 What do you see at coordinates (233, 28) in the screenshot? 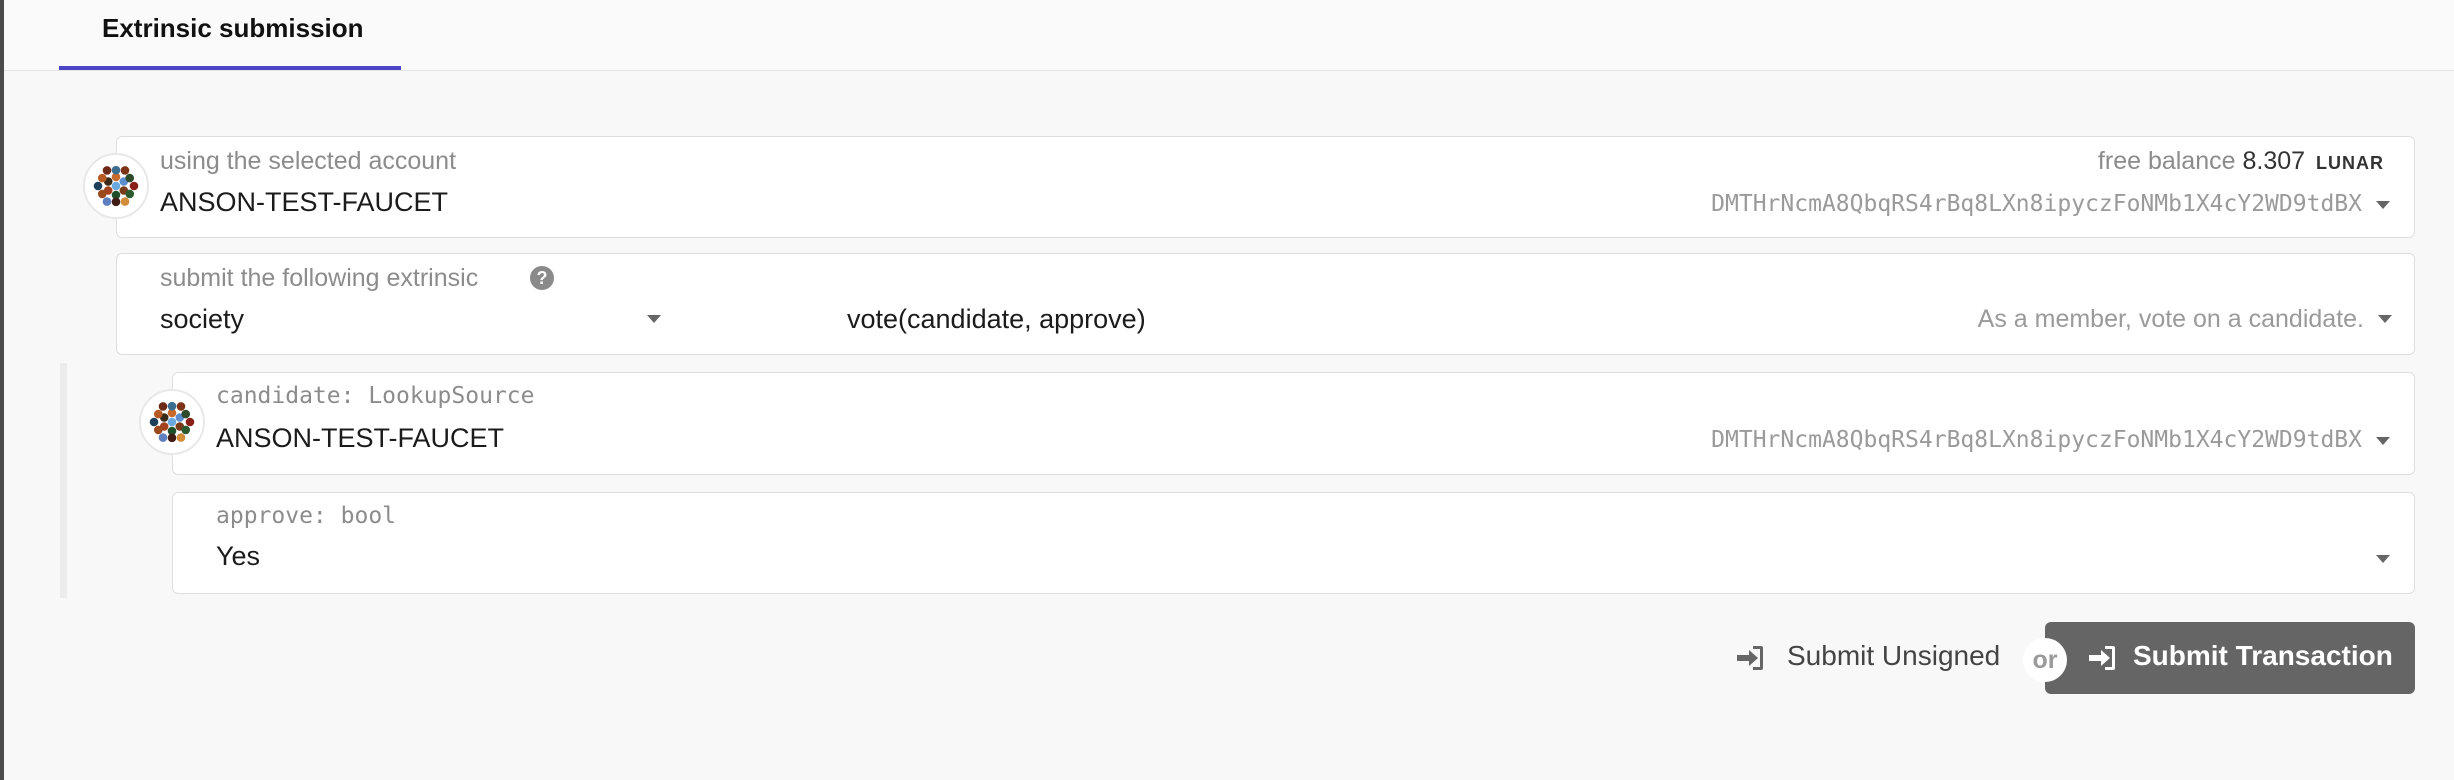
I see `tab-label: Extrinsic submission` at bounding box center [233, 28].